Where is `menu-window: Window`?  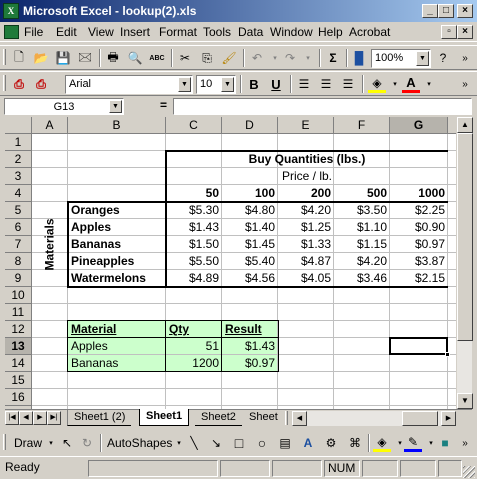
menu-window: Window is located at coordinates (291, 32).